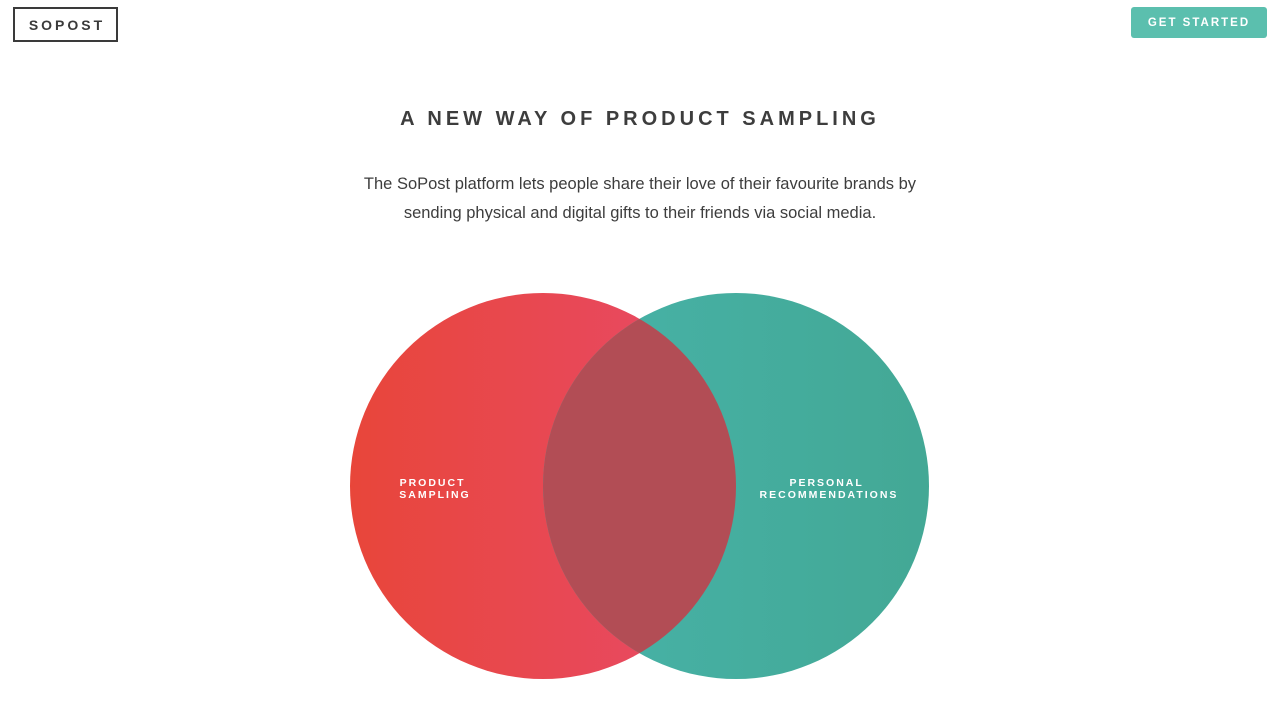  What do you see at coordinates (829, 495) in the screenshot?
I see `venn-label-personal-recommendations-line-2: RECOMMENDATIONS` at bounding box center [829, 495].